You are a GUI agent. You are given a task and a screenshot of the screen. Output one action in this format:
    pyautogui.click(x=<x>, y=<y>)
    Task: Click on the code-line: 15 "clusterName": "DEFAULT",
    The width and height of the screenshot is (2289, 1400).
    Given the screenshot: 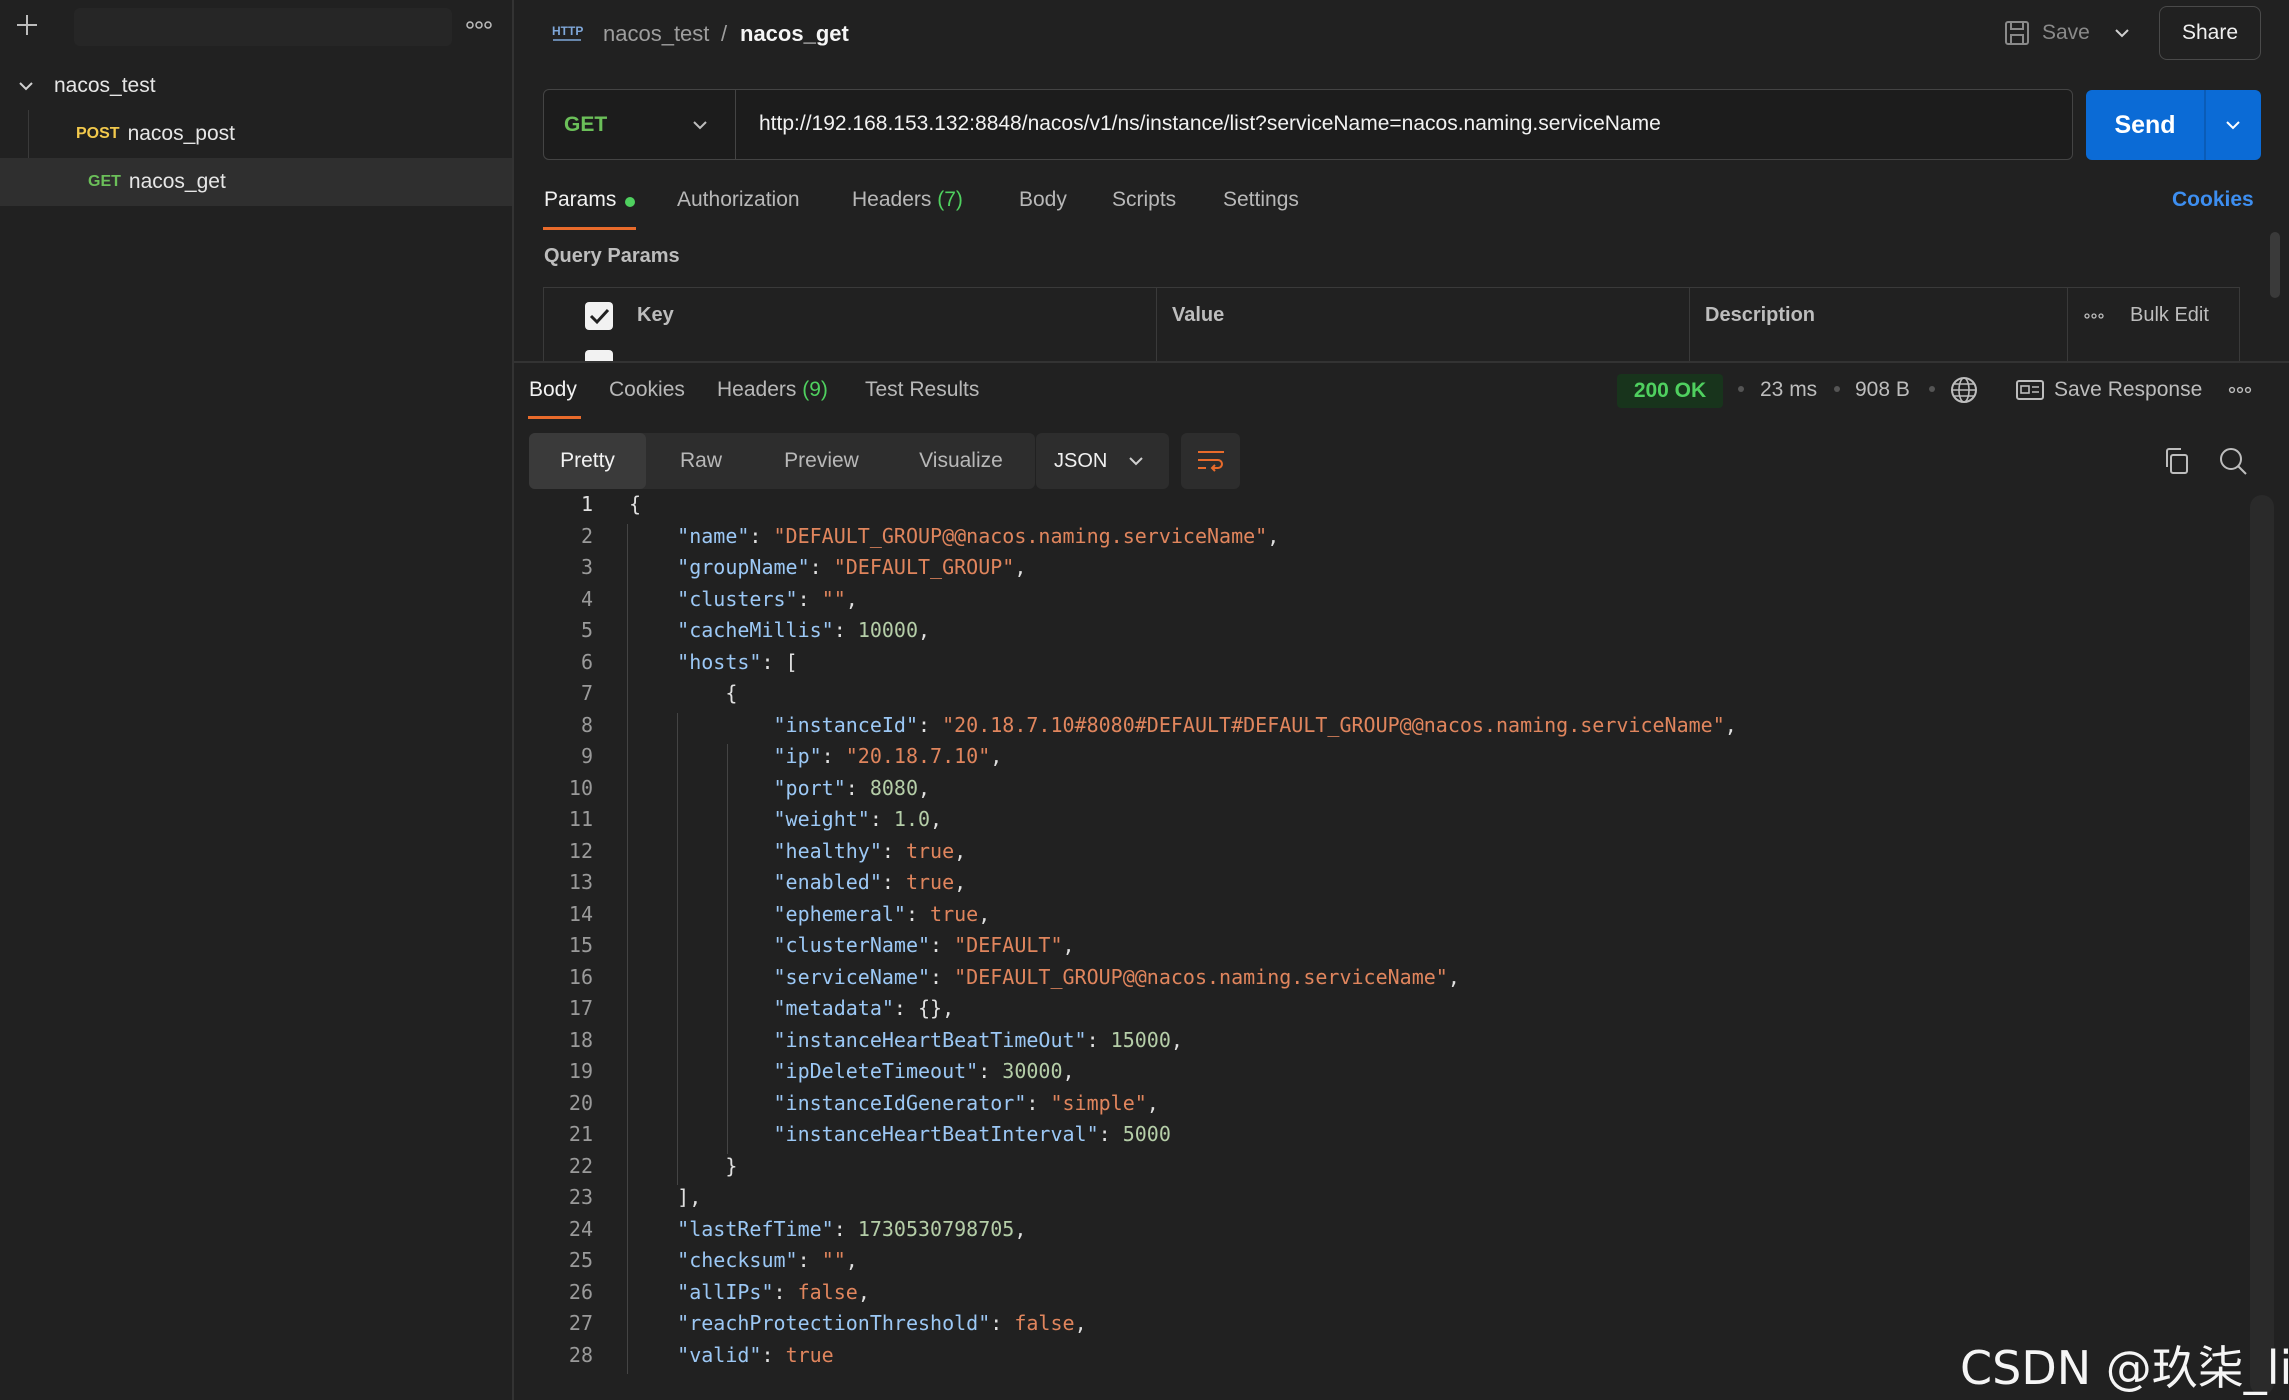 What is the action you would take?
    pyautogui.click(x=1389, y=949)
    